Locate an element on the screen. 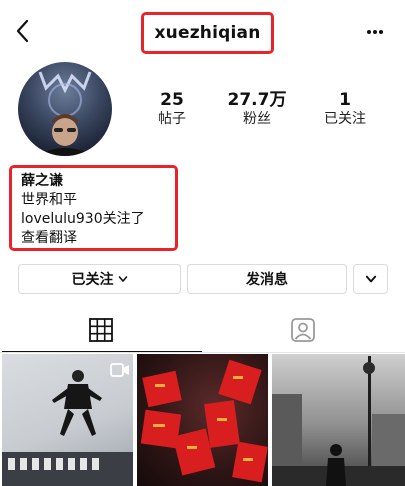 The width and height of the screenshot is (405, 486). message-button-label: 发消息 is located at coordinates (267, 280).